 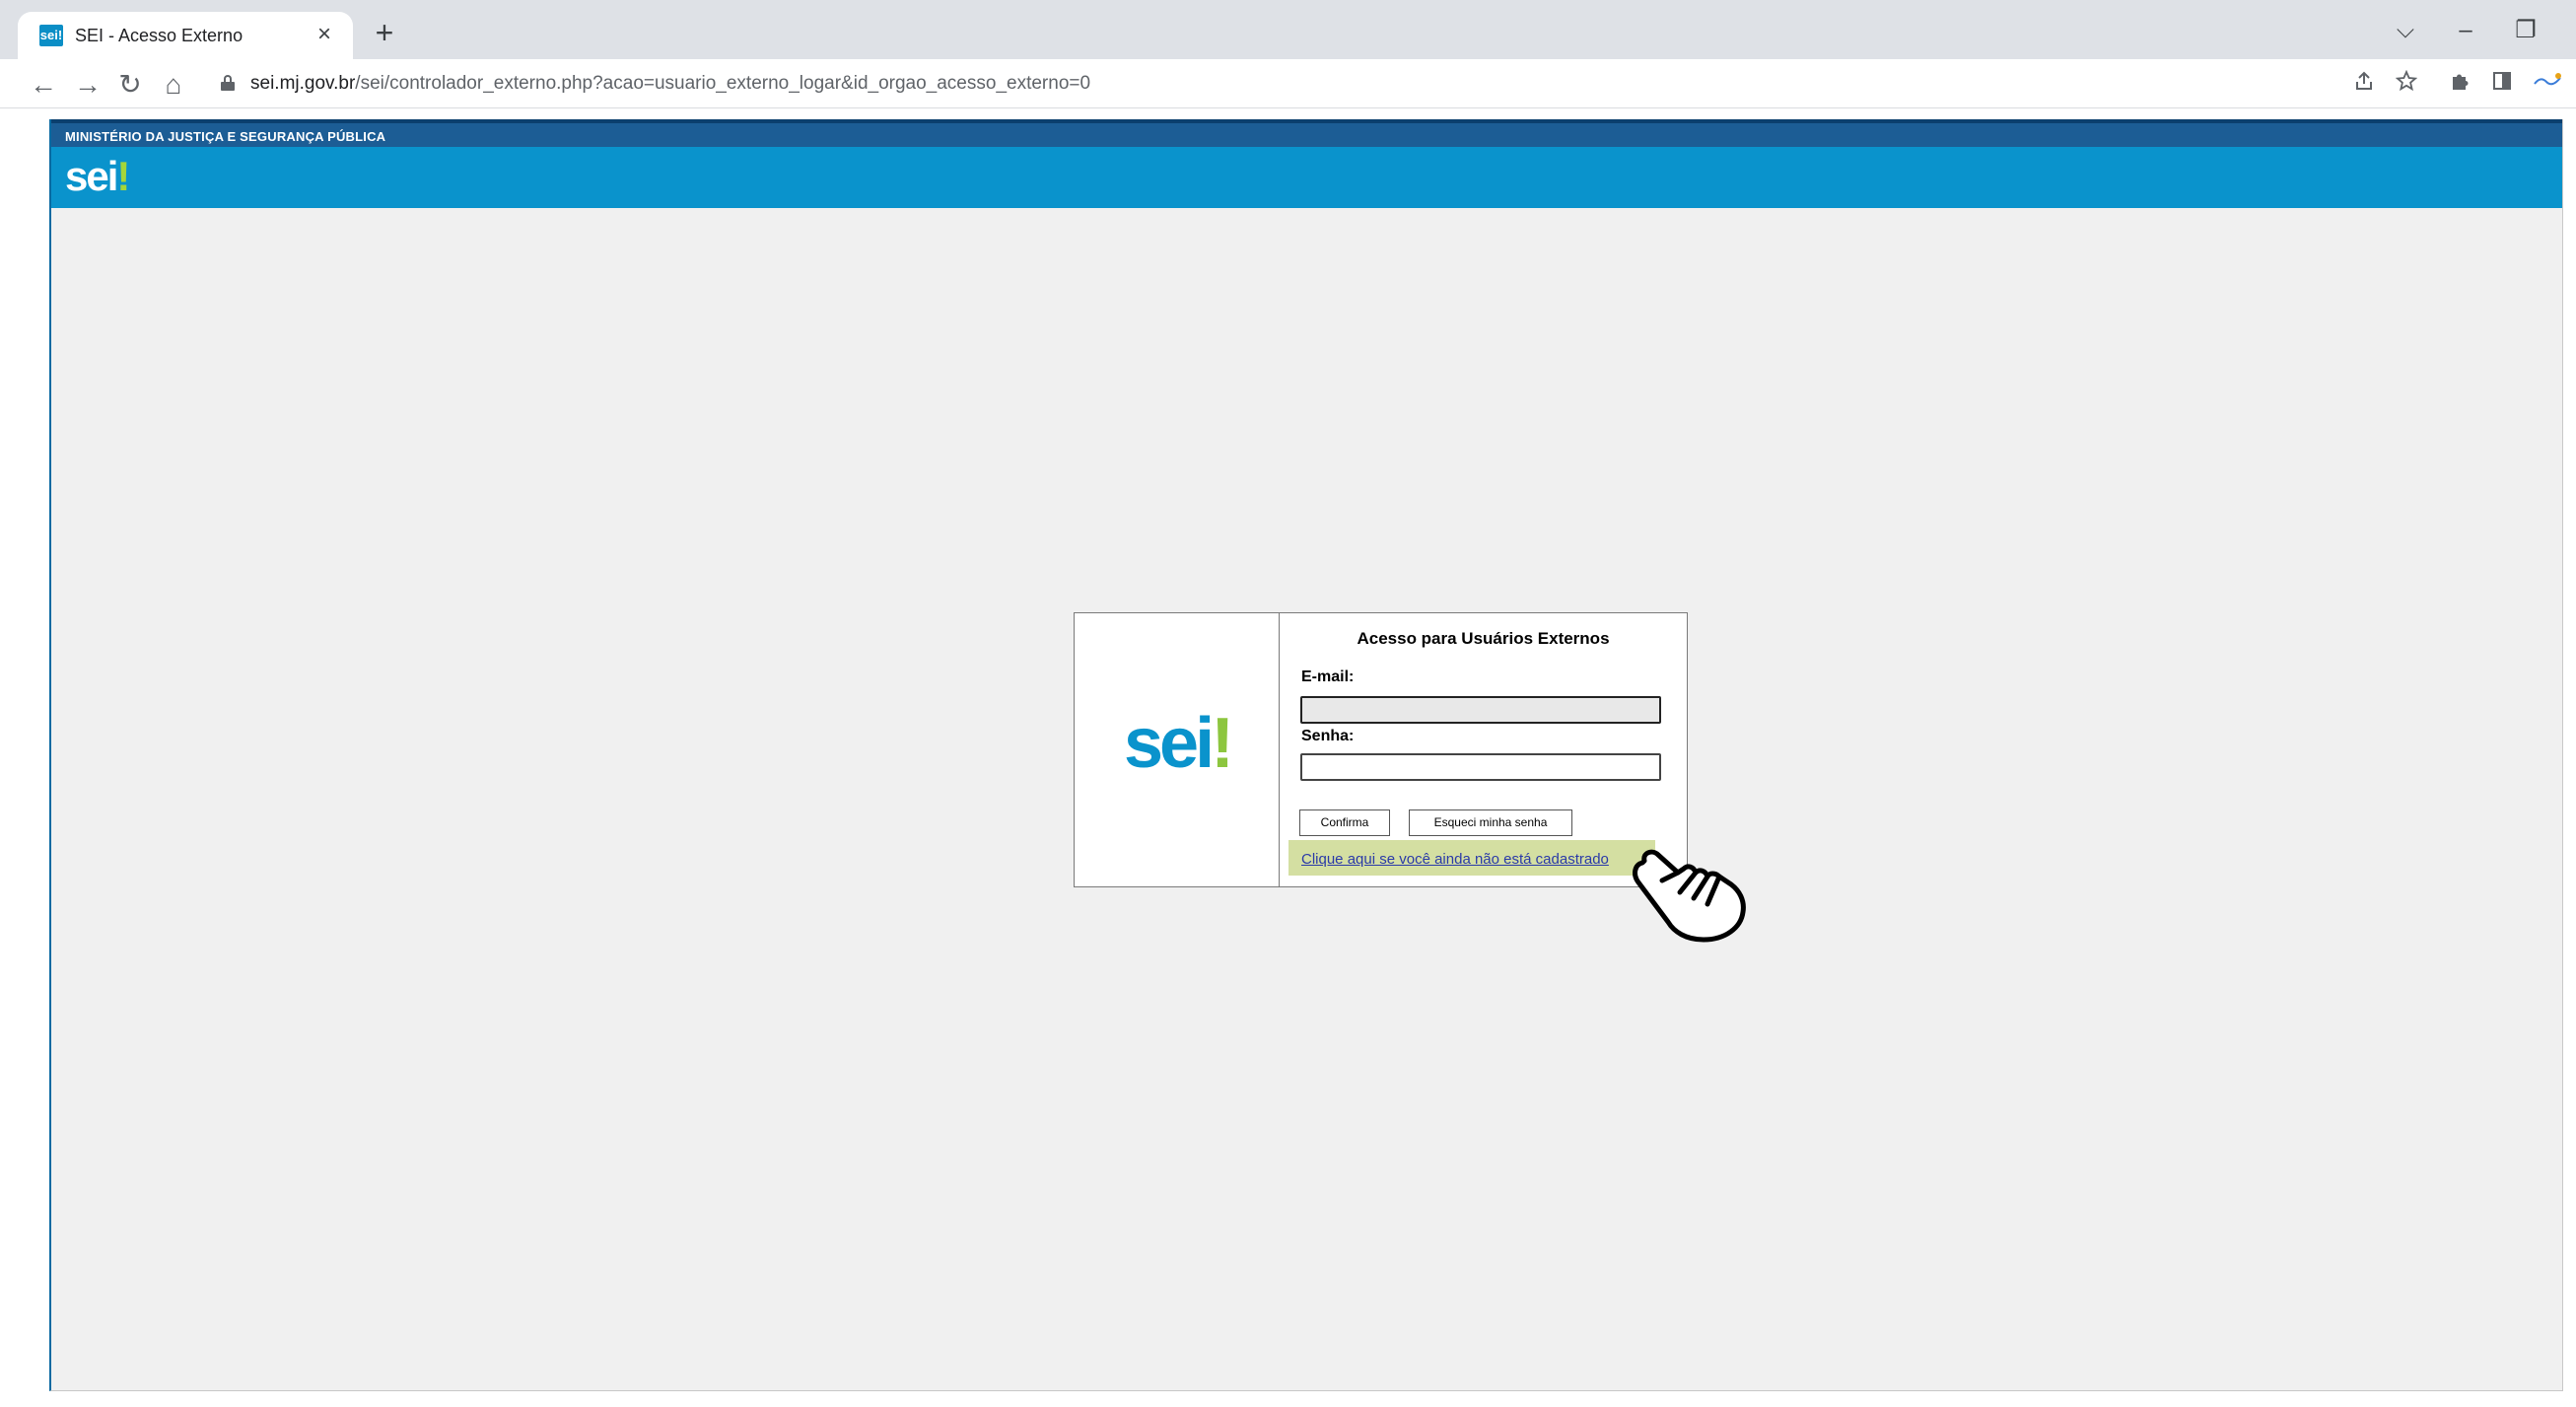 I want to click on extension-icon, so click(x=2548, y=85).